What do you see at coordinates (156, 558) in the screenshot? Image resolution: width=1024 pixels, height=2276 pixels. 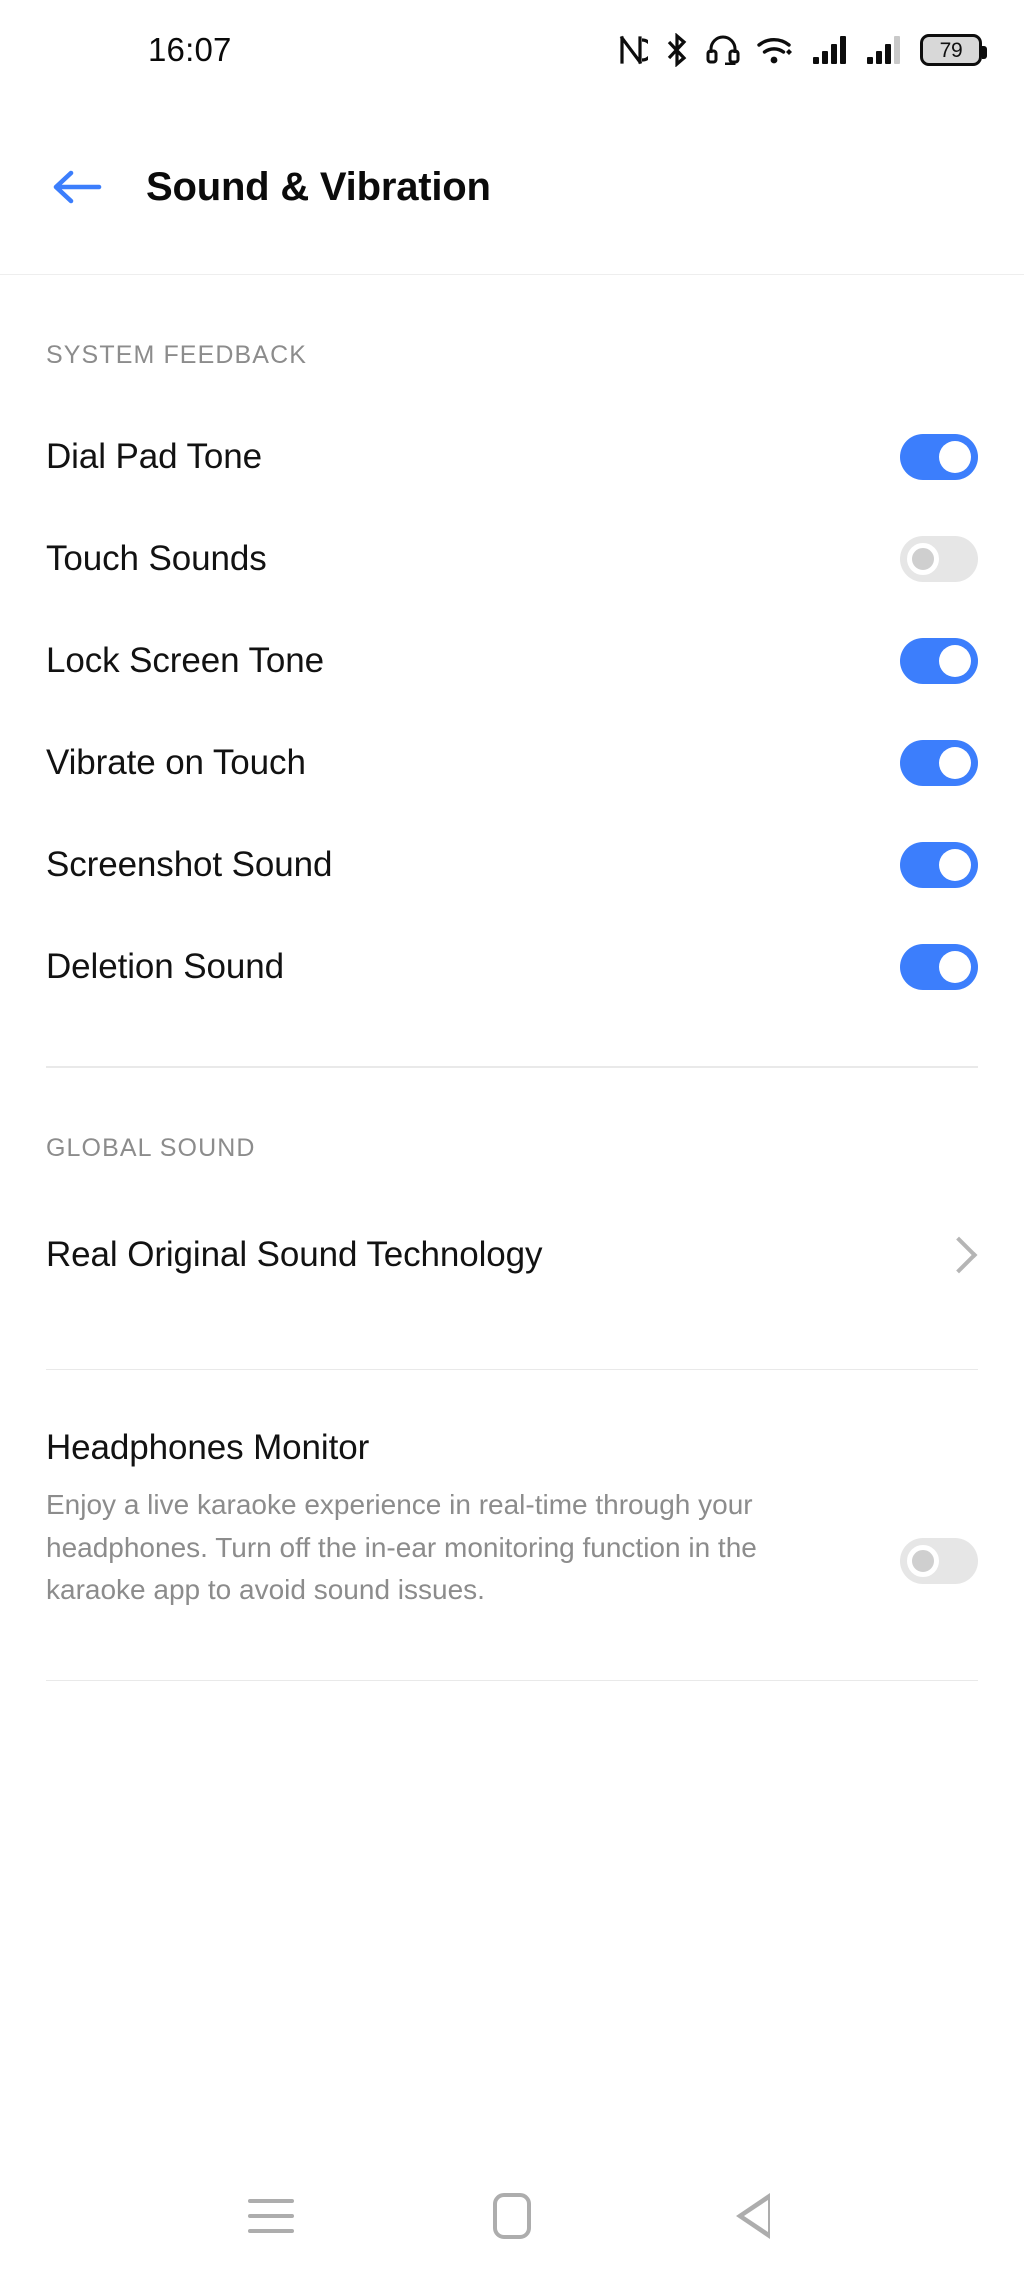 I see `setting-label: Touch Sounds` at bounding box center [156, 558].